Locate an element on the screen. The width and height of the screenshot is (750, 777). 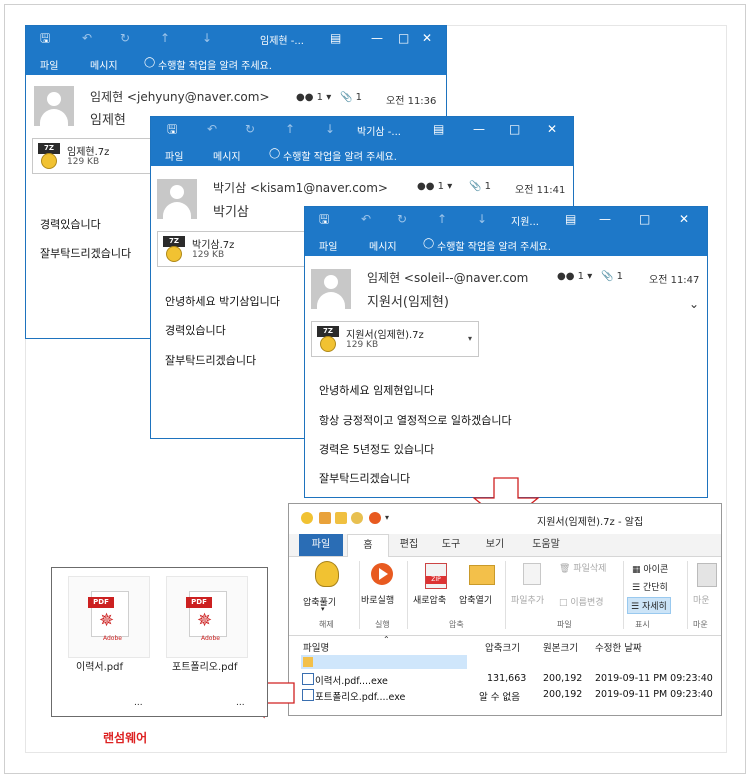
column-original-size: 원본크기 is located at coordinates (560, 647).